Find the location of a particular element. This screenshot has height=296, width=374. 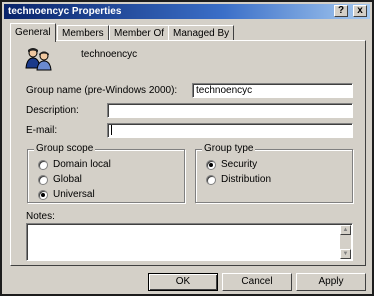

group-scope-title: Group scope is located at coordinates (65, 149).